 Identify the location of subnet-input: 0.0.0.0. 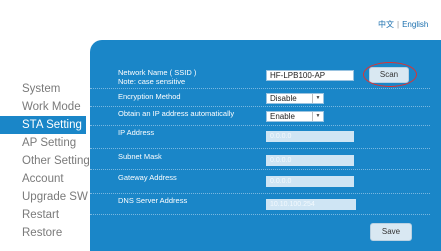
(310, 160).